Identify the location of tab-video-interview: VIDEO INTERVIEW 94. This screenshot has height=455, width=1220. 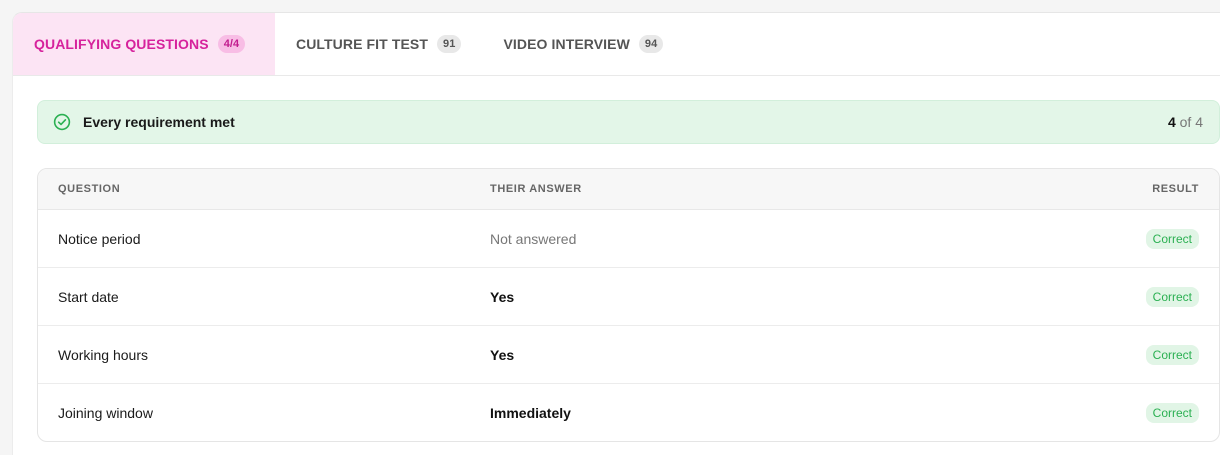
(583, 44).